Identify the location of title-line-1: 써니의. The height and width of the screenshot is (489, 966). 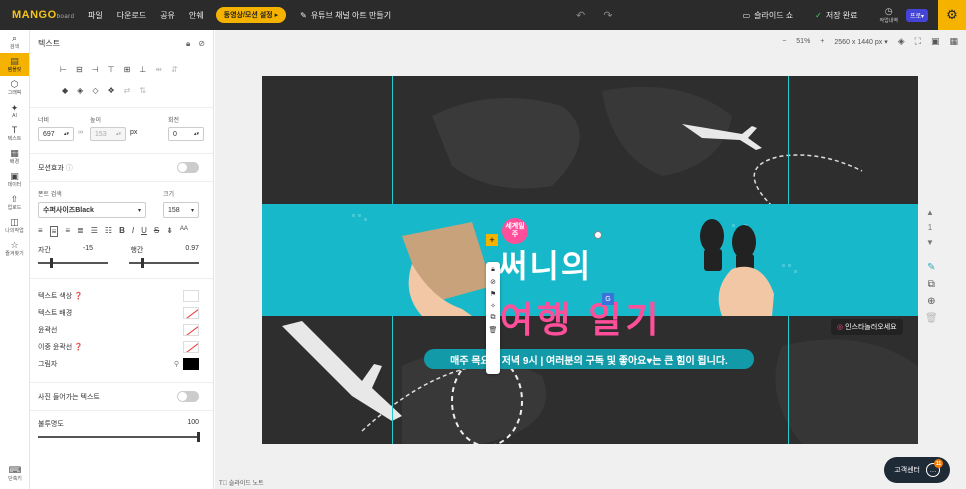
(545, 264).